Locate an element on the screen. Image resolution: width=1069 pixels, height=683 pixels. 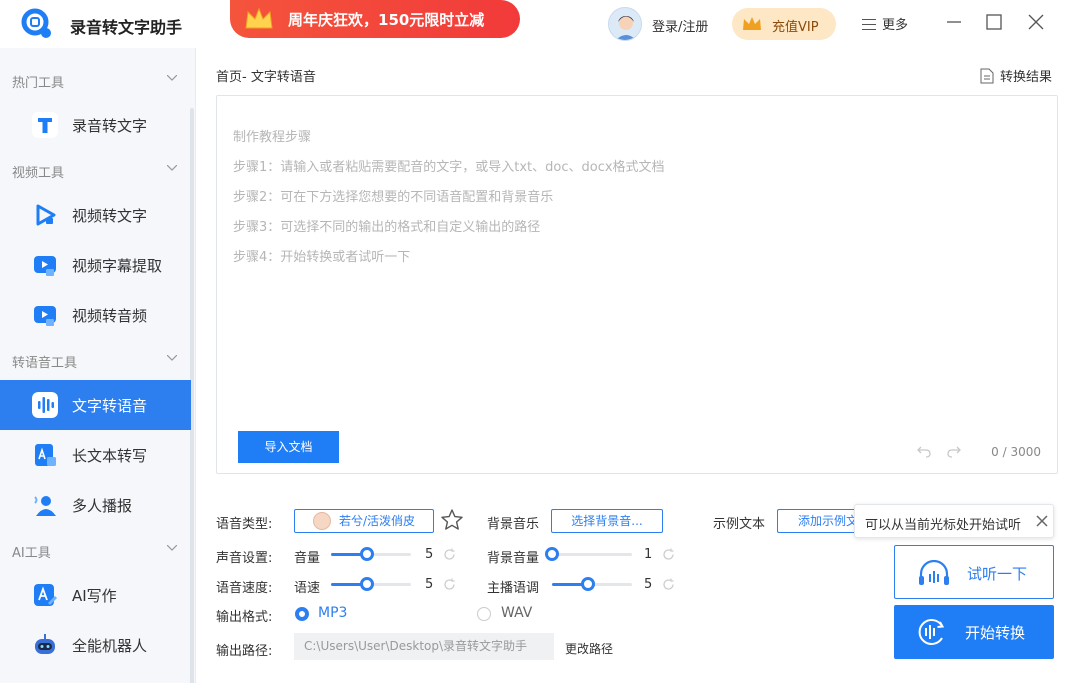
sidebar-group-label: 热门工具 is located at coordinates (38, 83).